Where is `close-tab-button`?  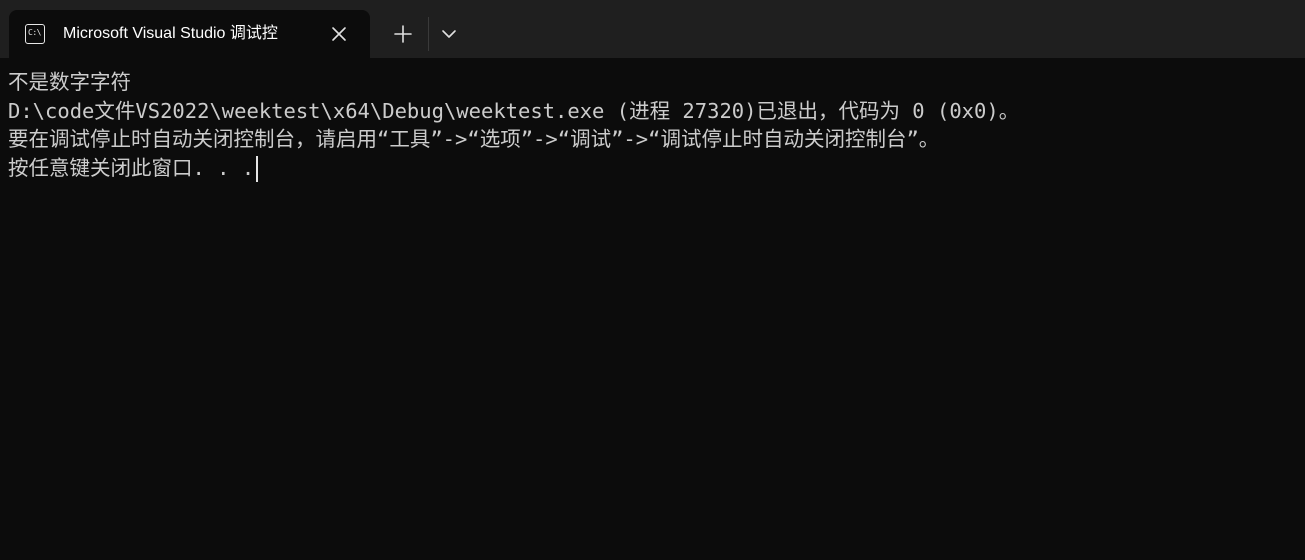 close-tab-button is located at coordinates (339, 34).